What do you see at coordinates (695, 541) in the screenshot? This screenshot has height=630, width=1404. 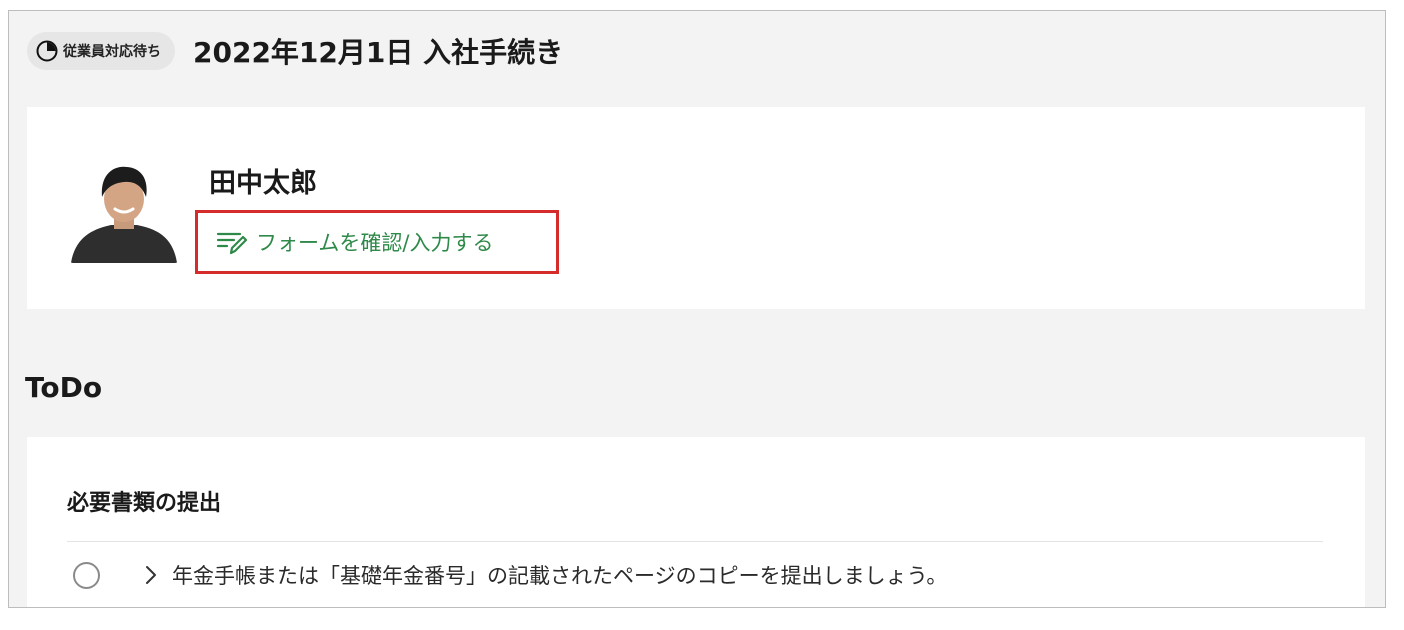 I see `divider` at bounding box center [695, 541].